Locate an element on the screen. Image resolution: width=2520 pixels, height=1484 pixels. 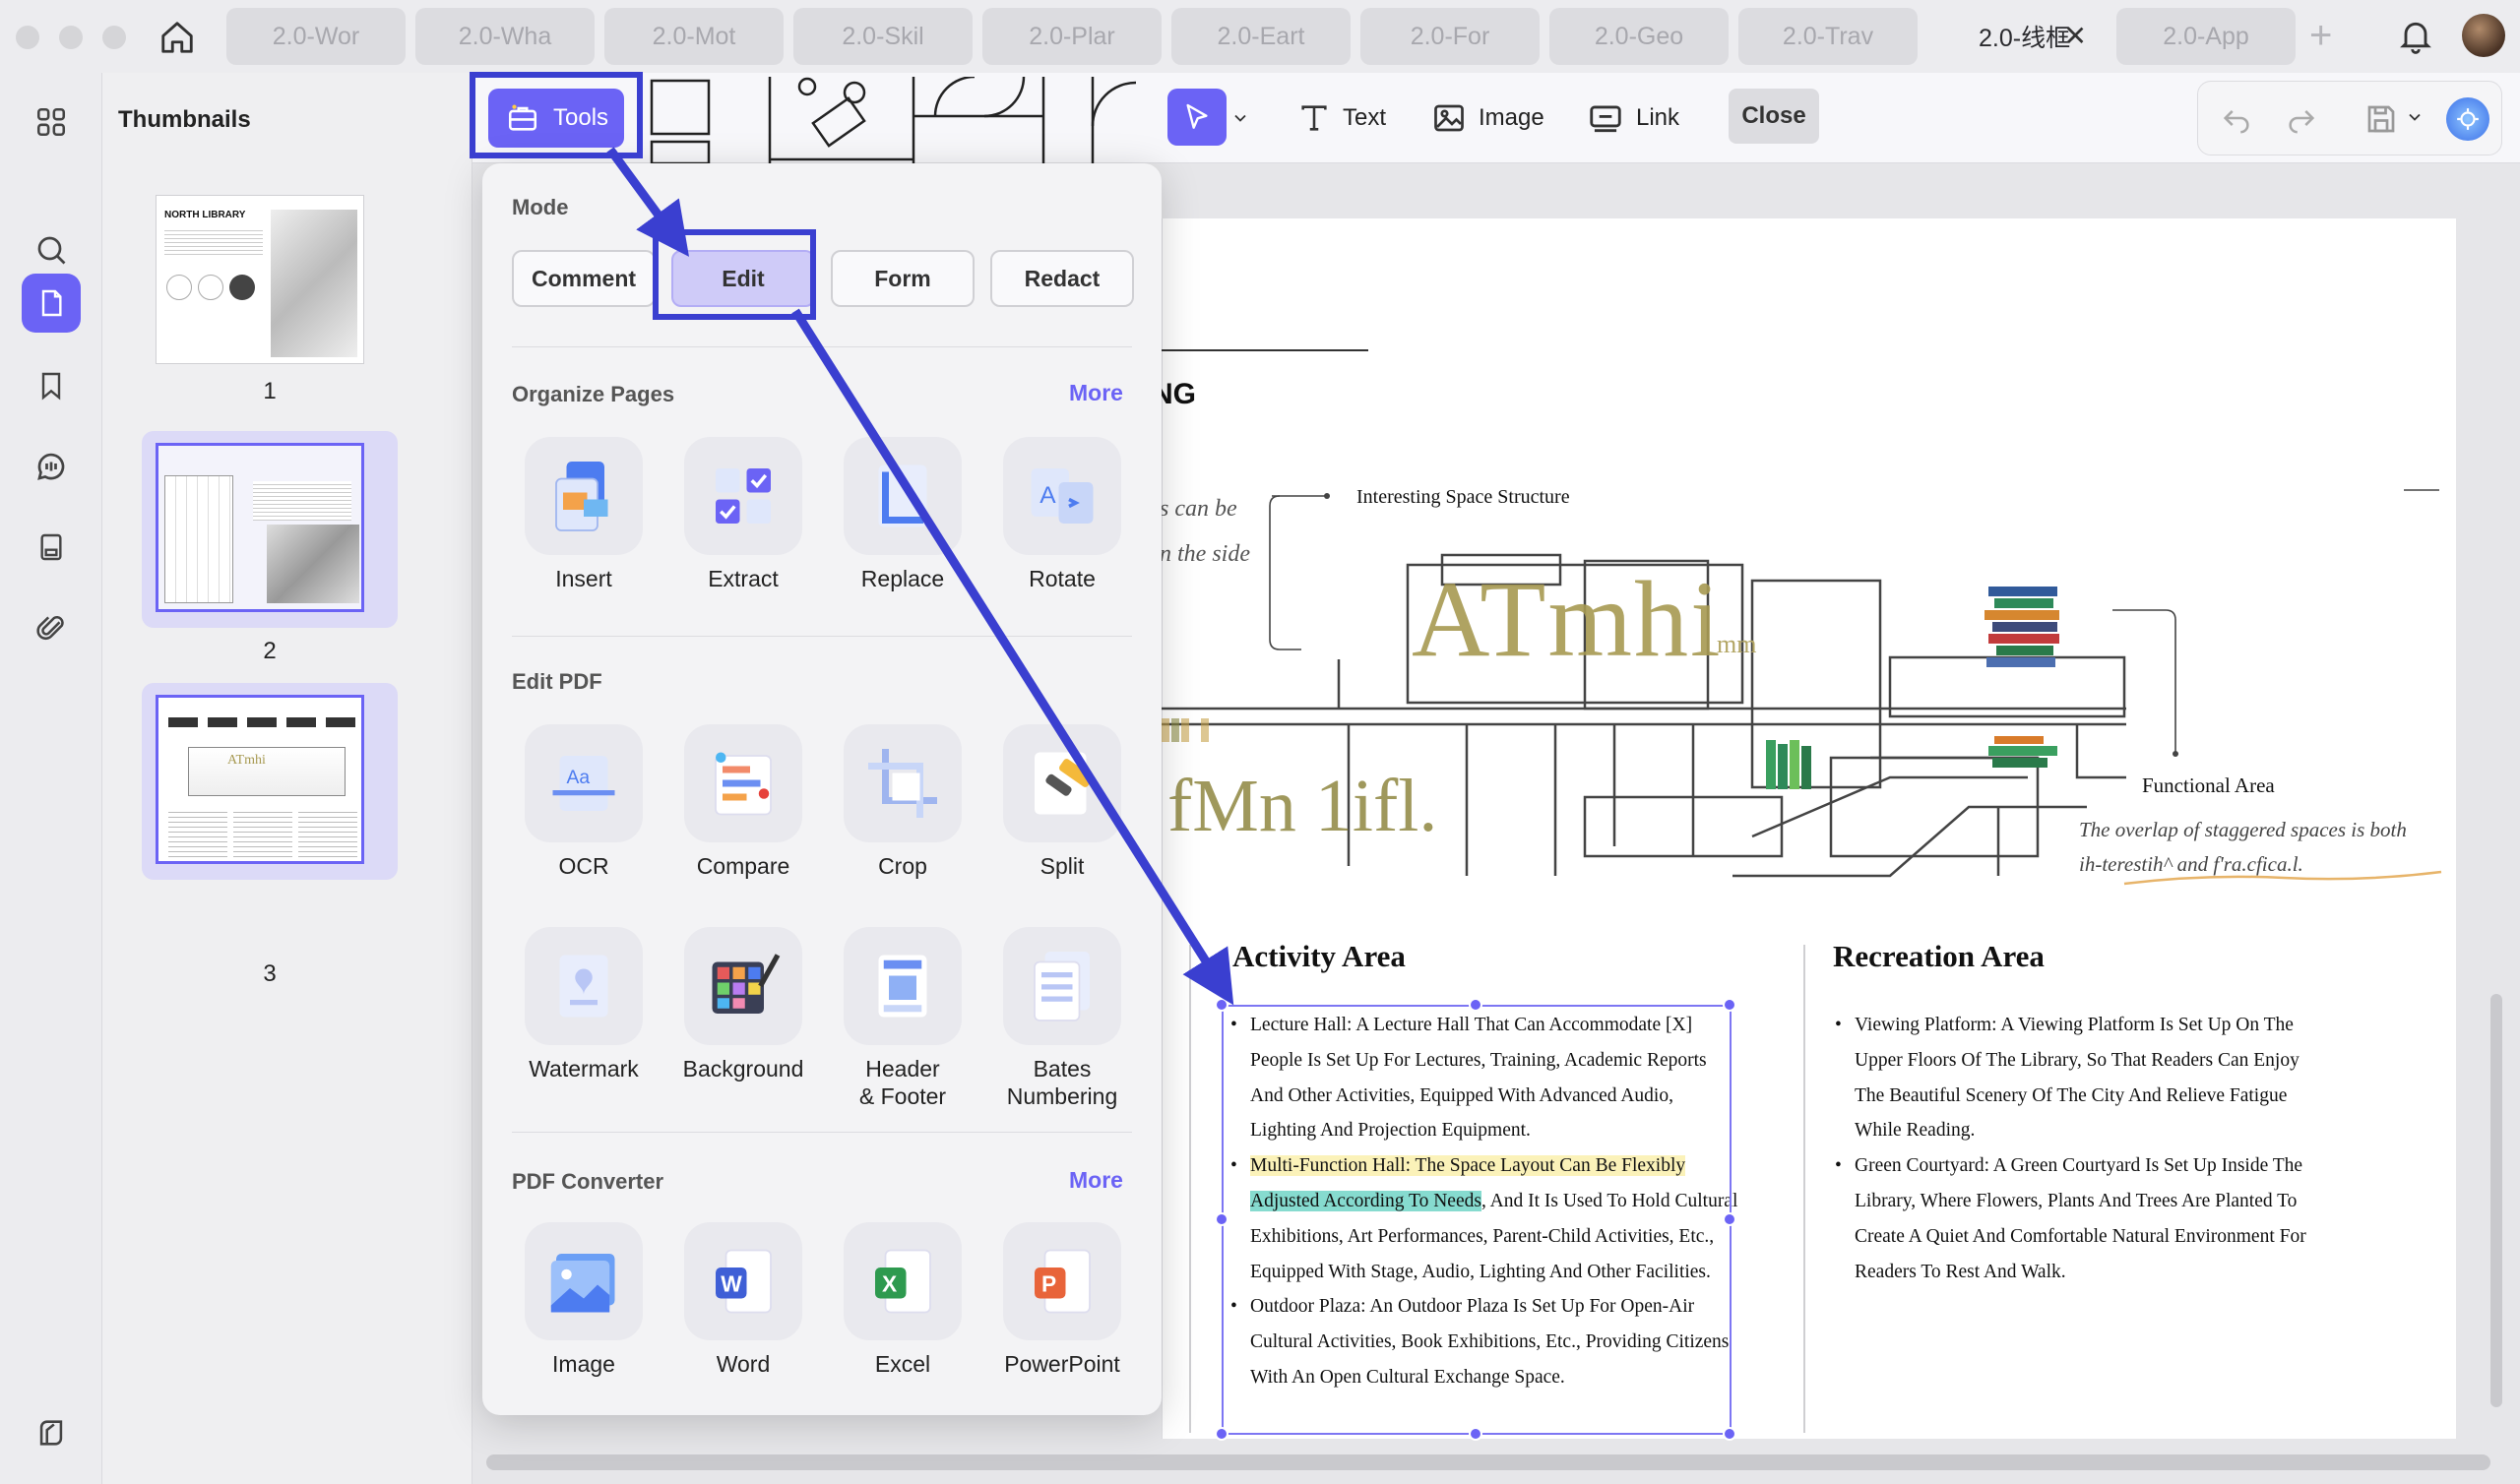
tab-document: 2.0-Geo is located at coordinates (1639, 37).